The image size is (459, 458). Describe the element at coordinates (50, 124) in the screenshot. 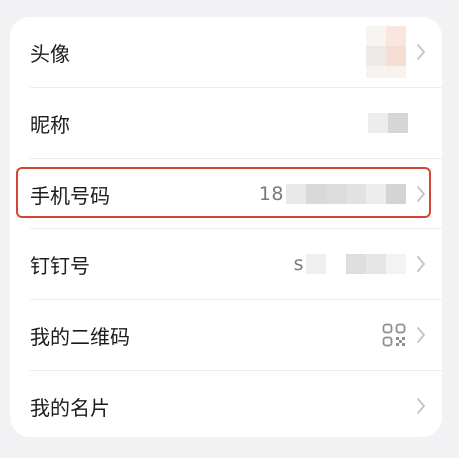

I see `nickname-label: 昵称` at that location.